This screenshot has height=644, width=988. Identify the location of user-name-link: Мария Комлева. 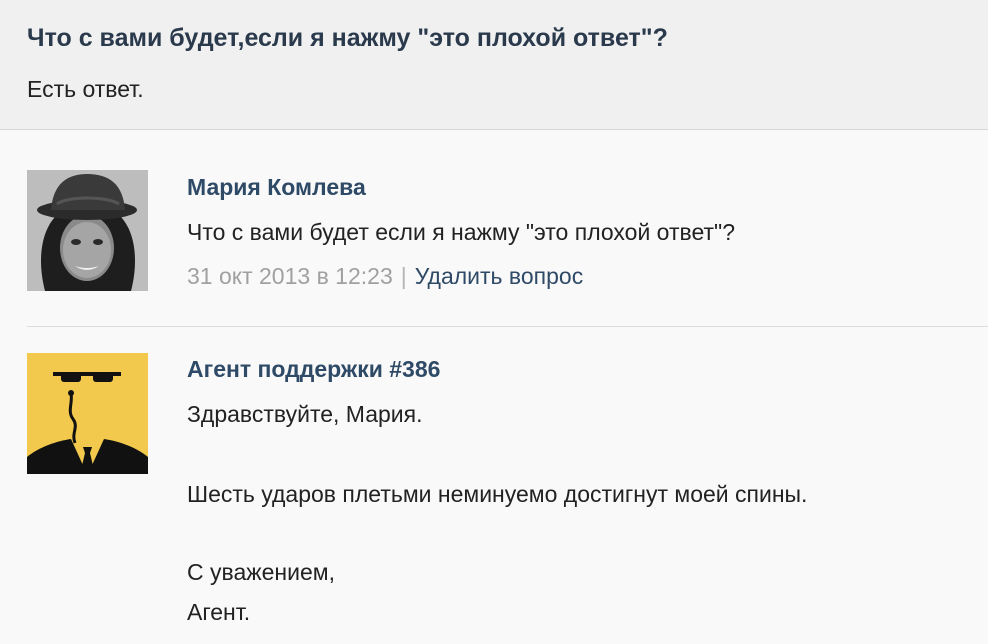
(276, 187).